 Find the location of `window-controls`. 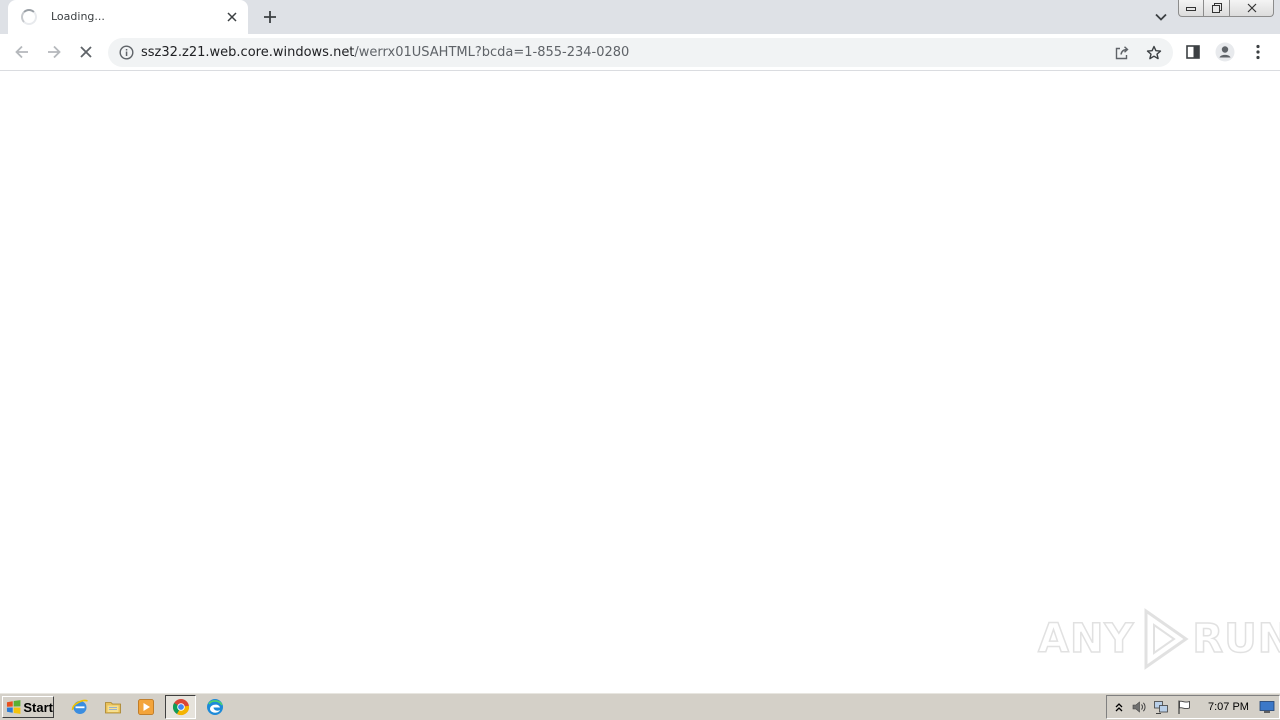

window-controls is located at coordinates (1226, 8).